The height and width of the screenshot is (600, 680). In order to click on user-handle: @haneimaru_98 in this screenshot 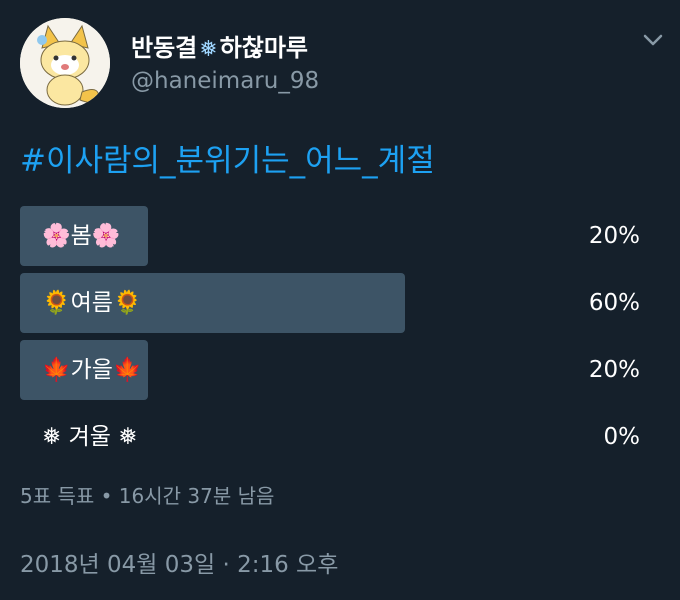, I will do `click(225, 81)`.